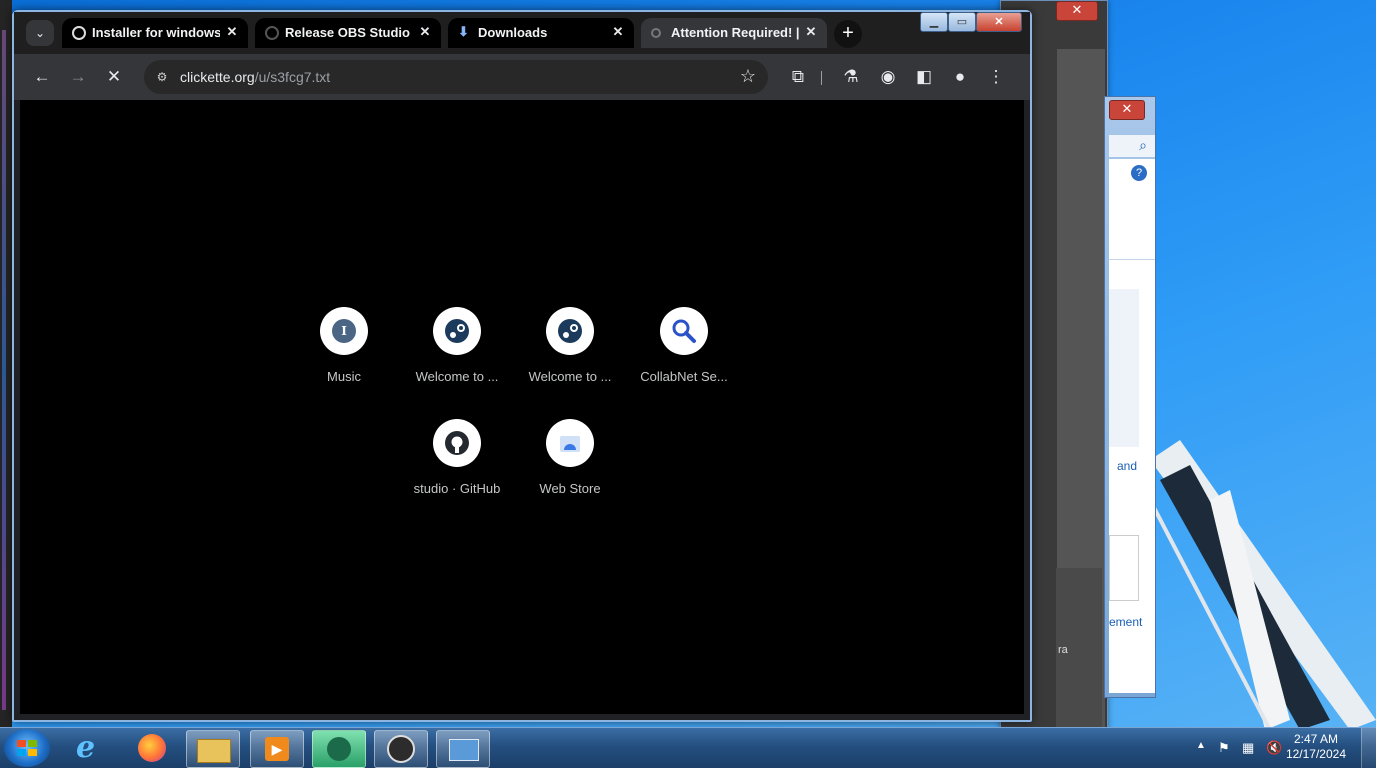 This screenshot has height=768, width=1376. Describe the element at coordinates (1315, 754) in the screenshot. I see `clock-date: 12/17/2024` at that location.